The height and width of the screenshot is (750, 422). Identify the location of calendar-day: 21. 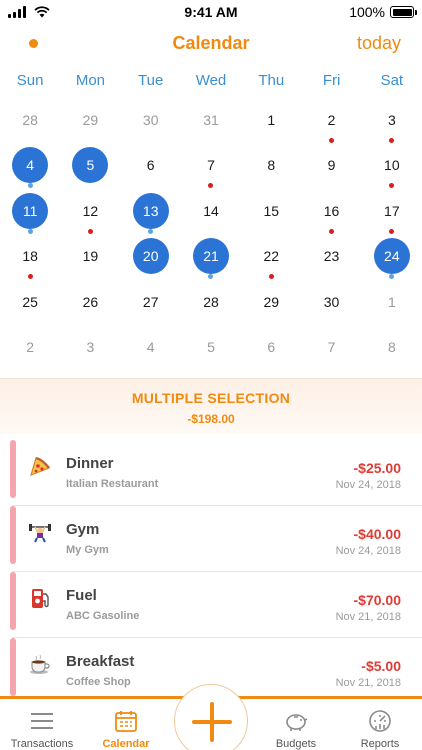
(211, 257).